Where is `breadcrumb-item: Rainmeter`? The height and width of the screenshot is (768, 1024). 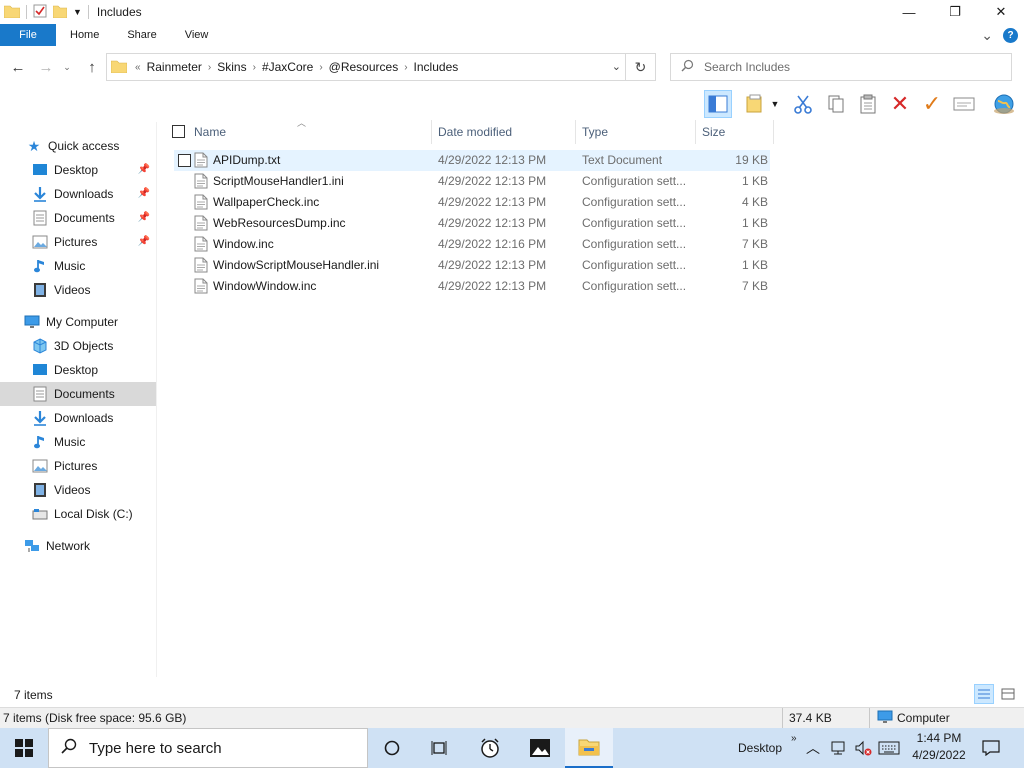
breadcrumb-item: Rainmeter is located at coordinates (174, 67).